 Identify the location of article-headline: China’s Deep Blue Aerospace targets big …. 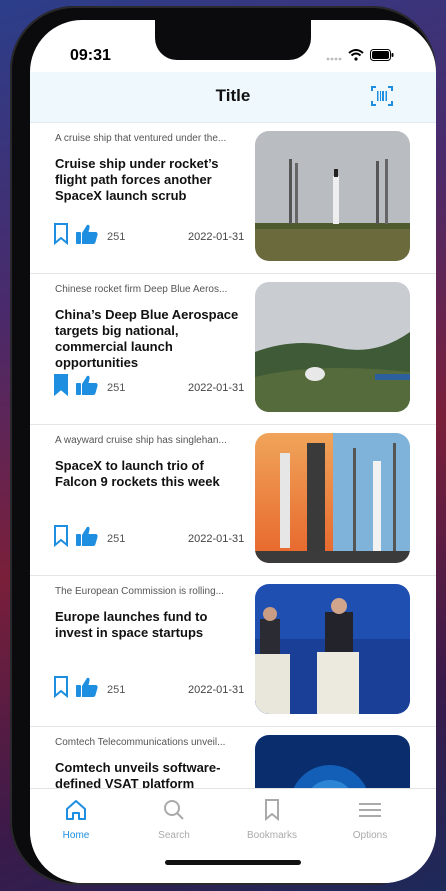
(150, 339).